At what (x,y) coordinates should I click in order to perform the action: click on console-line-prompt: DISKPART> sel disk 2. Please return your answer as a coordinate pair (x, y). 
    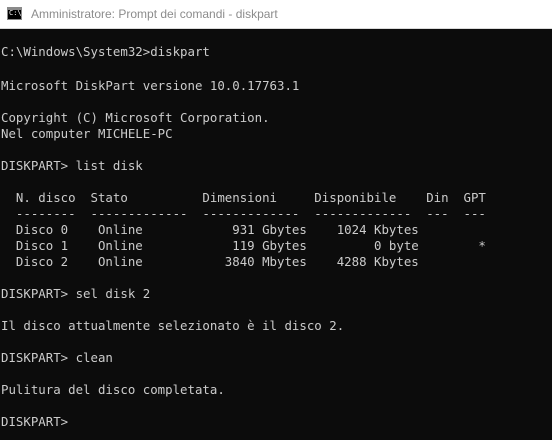
    Looking at the image, I should click on (76, 293).